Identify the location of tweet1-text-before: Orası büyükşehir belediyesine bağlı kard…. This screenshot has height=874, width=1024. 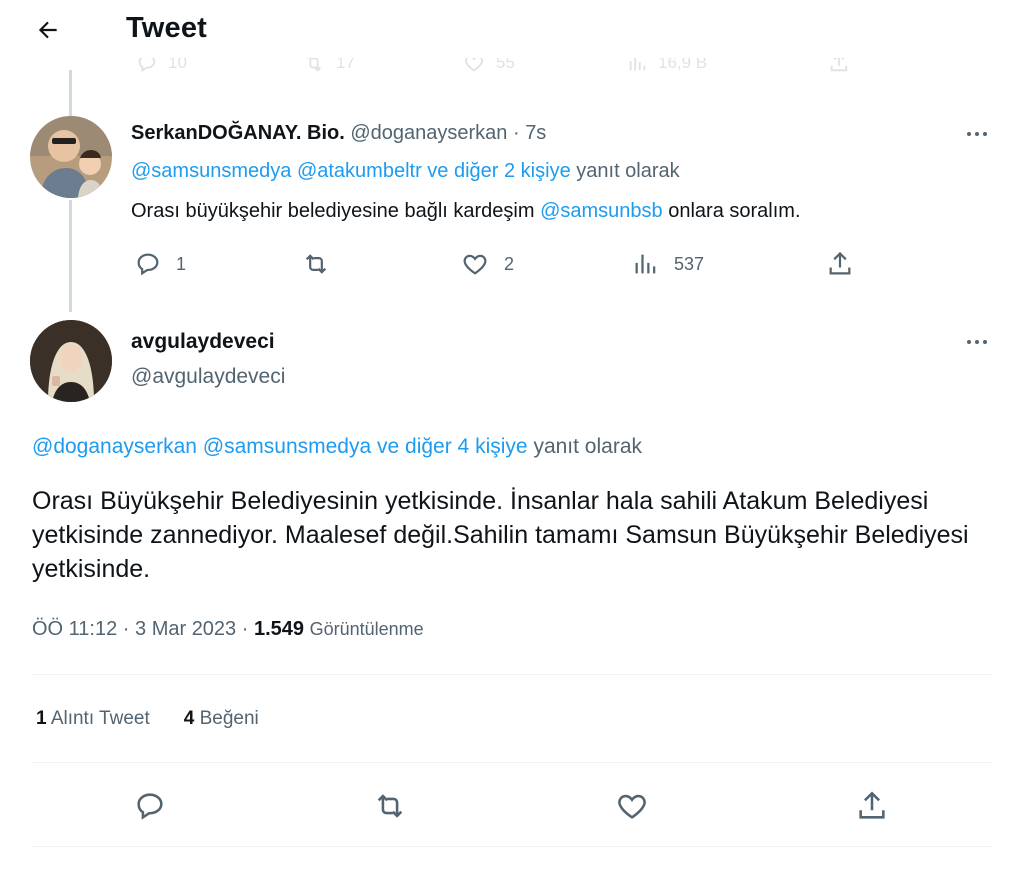
(336, 211).